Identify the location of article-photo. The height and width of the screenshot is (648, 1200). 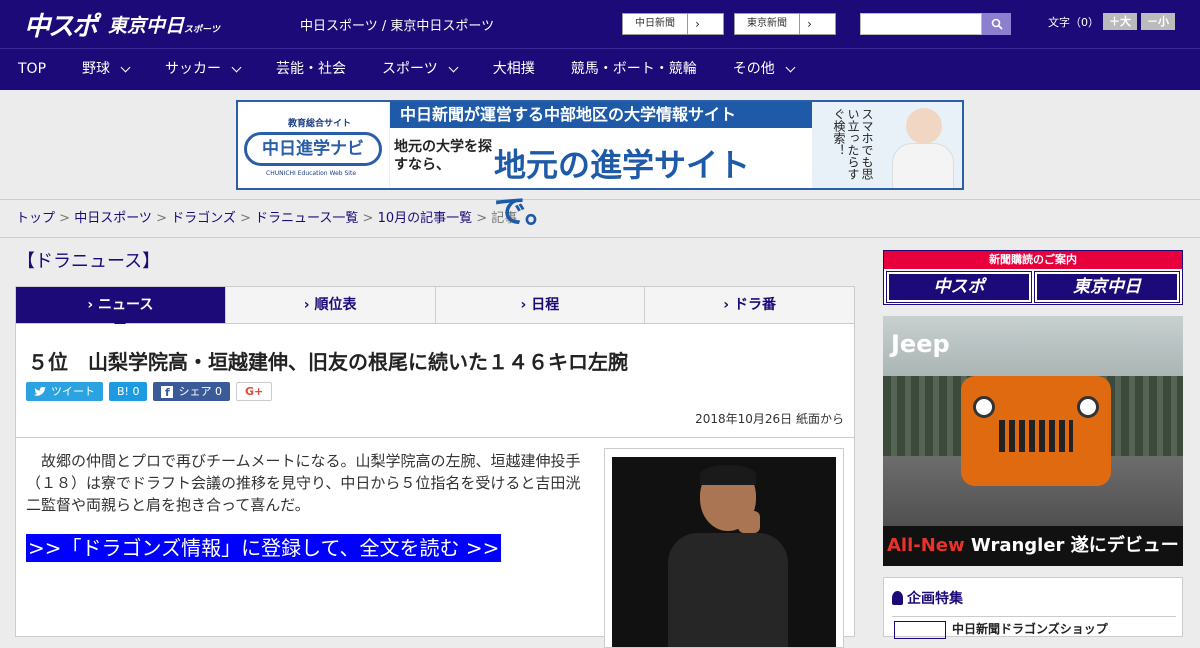
(724, 548).